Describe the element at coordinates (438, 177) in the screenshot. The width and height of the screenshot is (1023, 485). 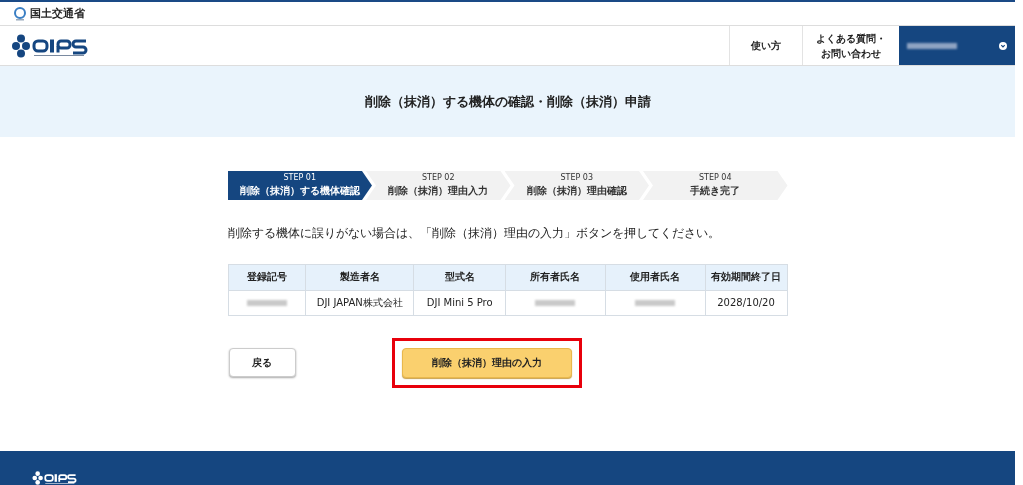
I see `step-number: STEP 02` at that location.